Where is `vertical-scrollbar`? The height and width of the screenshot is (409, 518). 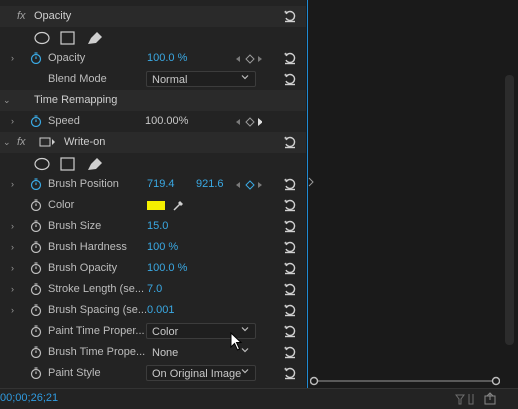
vertical-scrollbar is located at coordinates (509, 210).